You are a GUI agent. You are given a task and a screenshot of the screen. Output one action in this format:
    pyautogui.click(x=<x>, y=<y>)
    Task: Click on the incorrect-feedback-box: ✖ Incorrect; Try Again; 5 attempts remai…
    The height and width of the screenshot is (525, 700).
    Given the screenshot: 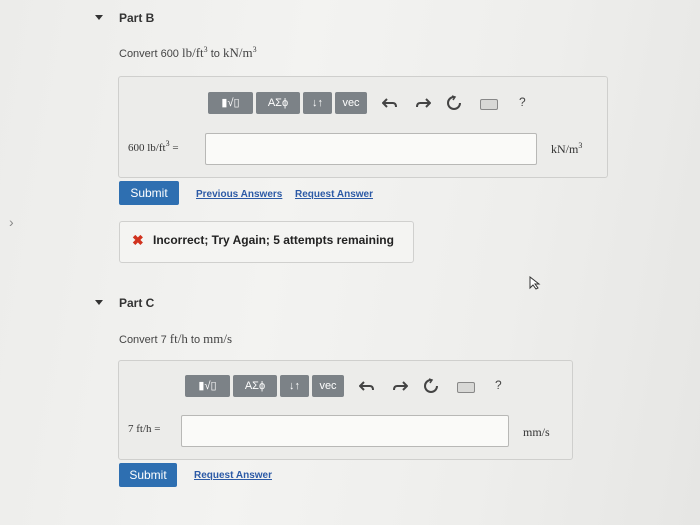 What is the action you would take?
    pyautogui.click(x=266, y=242)
    